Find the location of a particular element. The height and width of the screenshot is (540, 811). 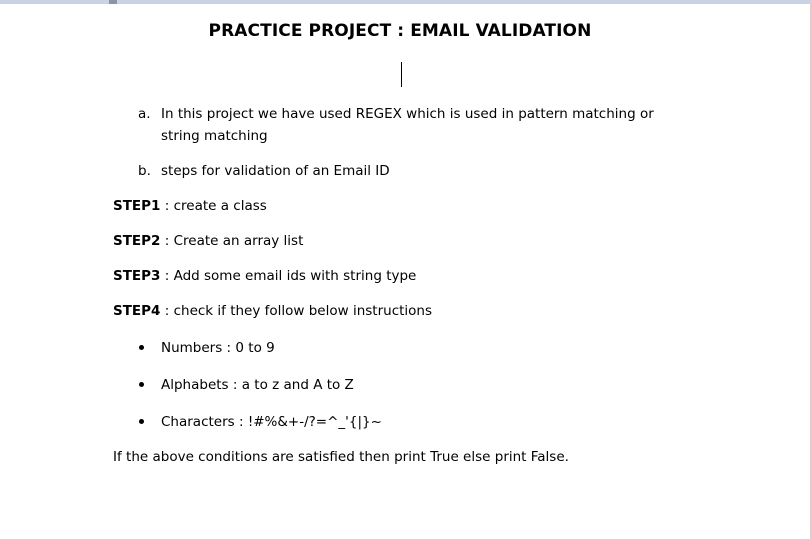

bullet-text: Numbers : 0 to 9 is located at coordinates (218, 348).